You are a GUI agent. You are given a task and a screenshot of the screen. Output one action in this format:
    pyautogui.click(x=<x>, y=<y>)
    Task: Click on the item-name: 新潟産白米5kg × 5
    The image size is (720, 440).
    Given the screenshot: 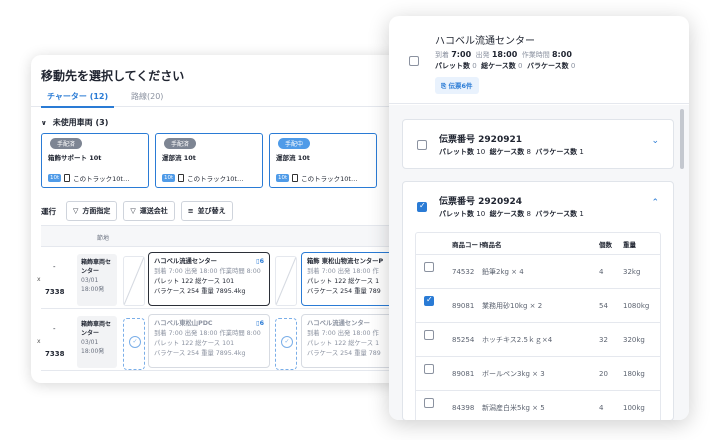 What is the action you would take?
    pyautogui.click(x=513, y=408)
    